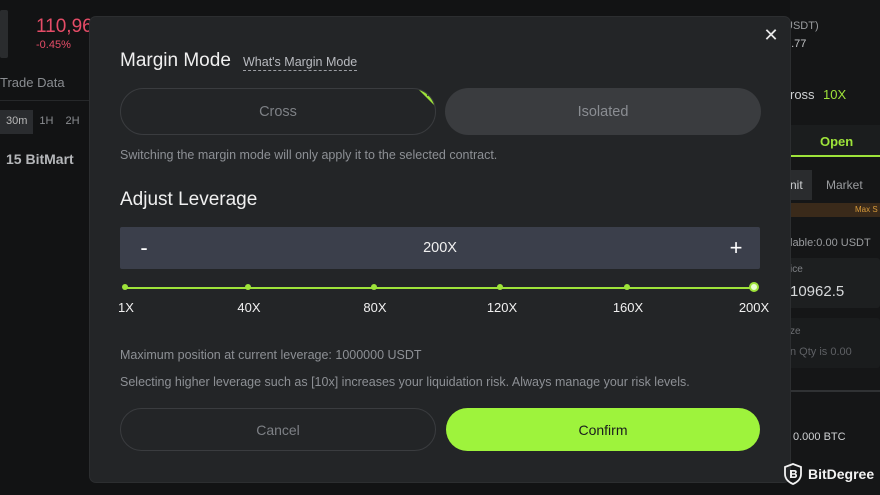  I want to click on open-tab-label: Open, so click(837, 141).